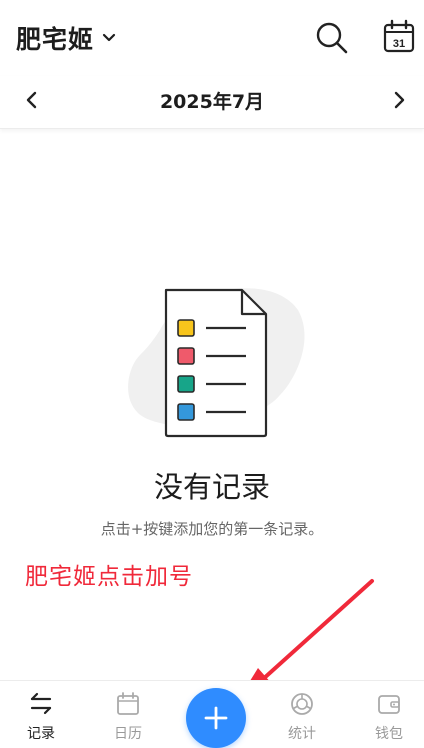 The height and width of the screenshot is (748, 424). I want to click on chevron-right-icon, so click(399, 100).